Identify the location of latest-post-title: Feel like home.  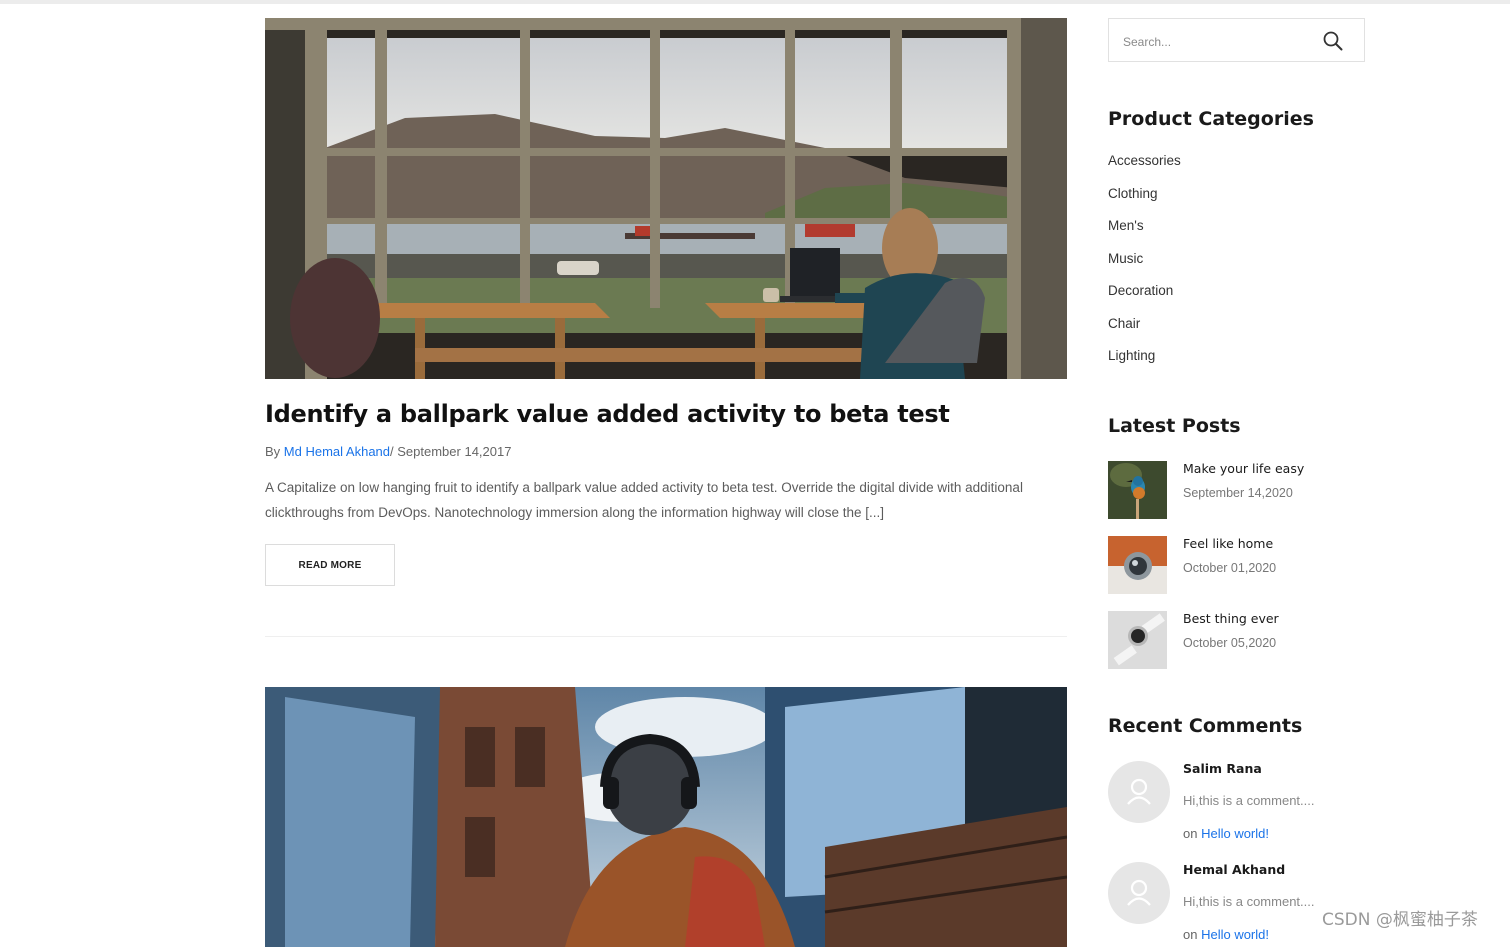
(1228, 543).